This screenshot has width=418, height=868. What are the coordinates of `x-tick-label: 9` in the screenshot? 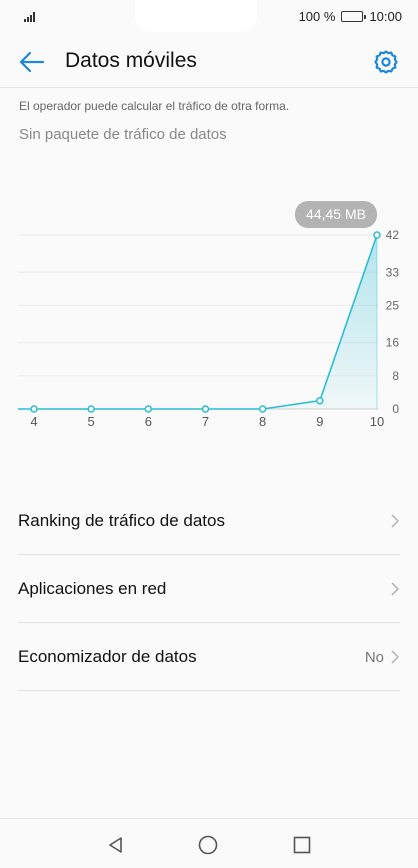 It's located at (319, 421).